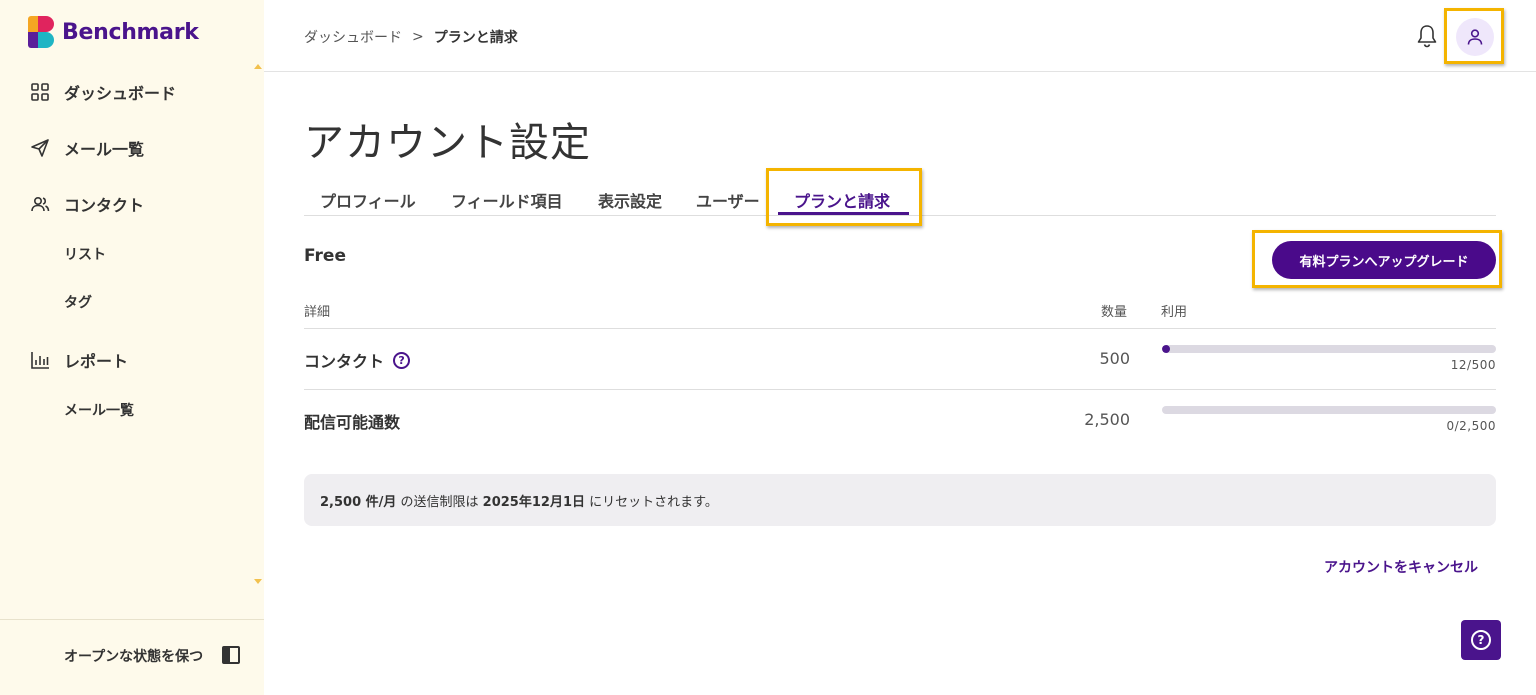  I want to click on row-label-wrapper: 配信可能通数, so click(352, 421).